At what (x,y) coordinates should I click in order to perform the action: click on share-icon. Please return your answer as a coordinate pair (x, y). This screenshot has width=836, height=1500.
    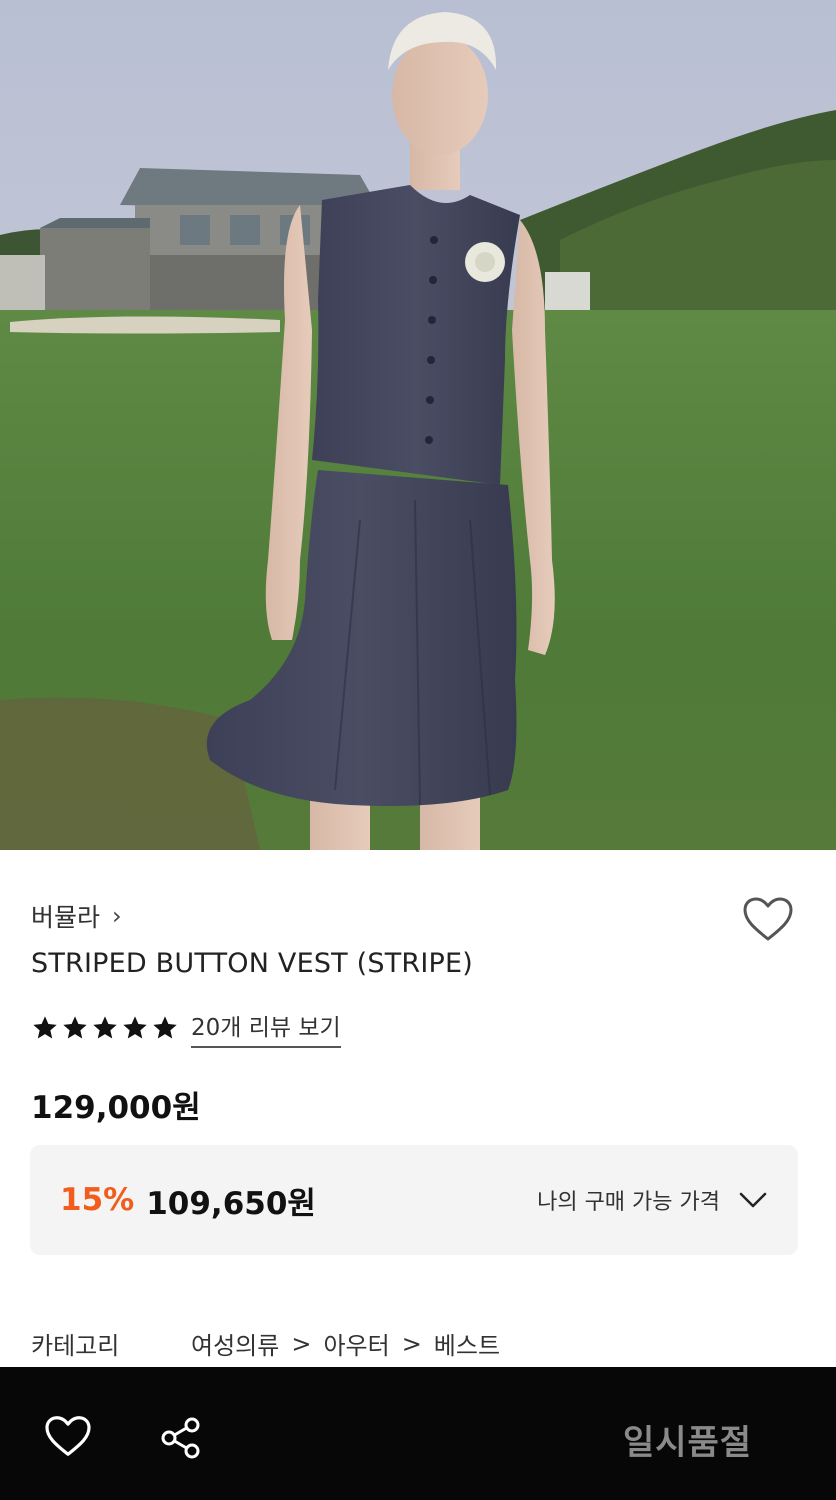
    Looking at the image, I should click on (180, 1438).